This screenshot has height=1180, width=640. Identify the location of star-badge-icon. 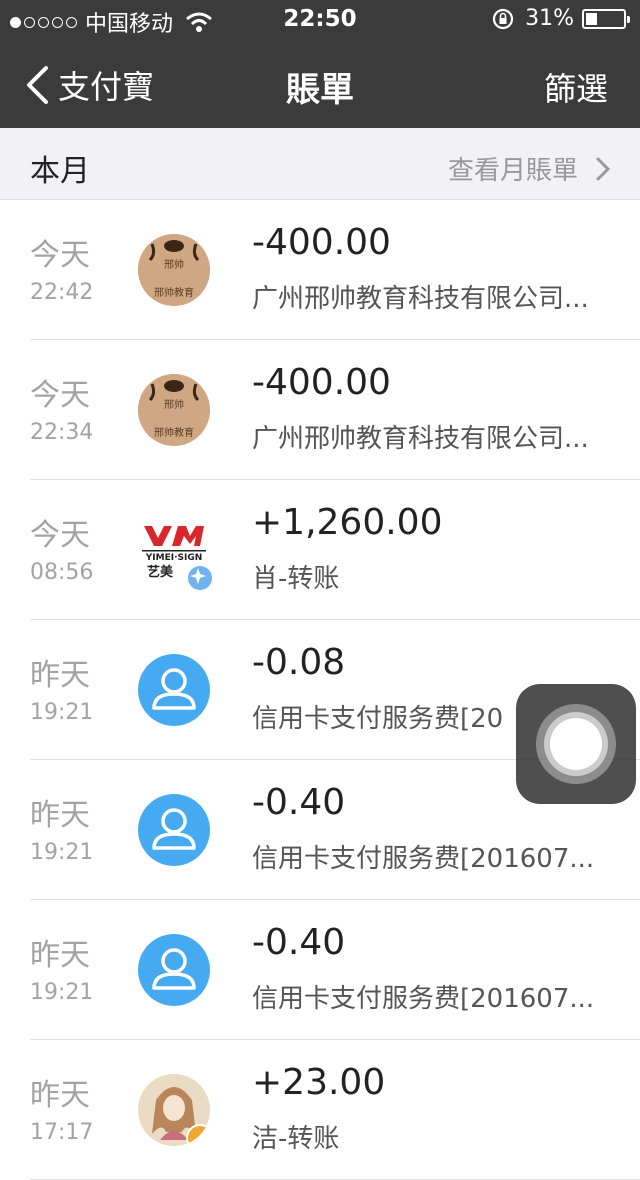
(198, 1135).